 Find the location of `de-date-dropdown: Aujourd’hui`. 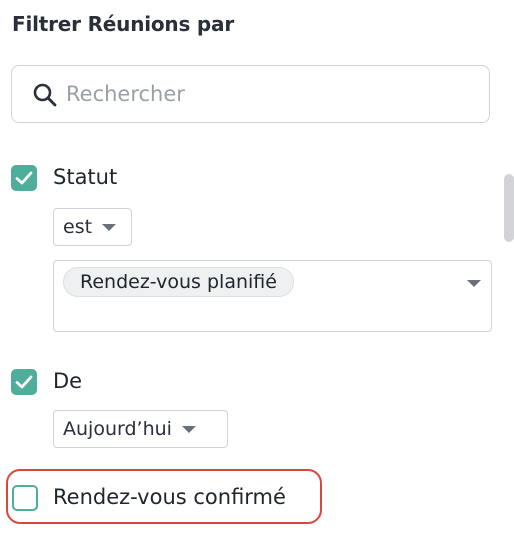

de-date-dropdown: Aujourd’hui is located at coordinates (140, 429).